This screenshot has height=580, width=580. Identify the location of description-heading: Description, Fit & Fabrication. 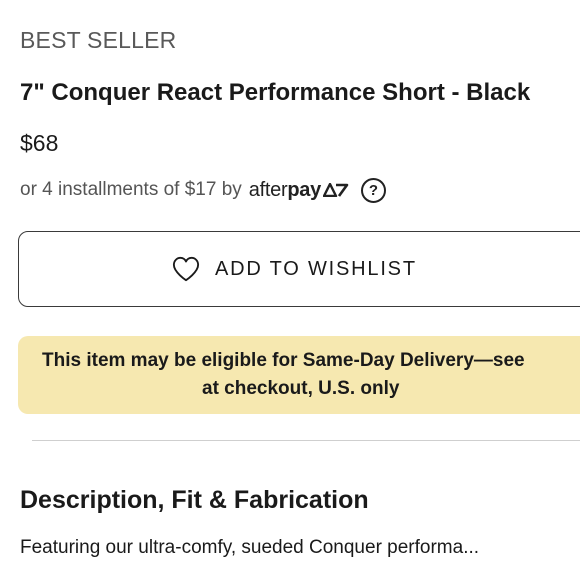
(194, 500).